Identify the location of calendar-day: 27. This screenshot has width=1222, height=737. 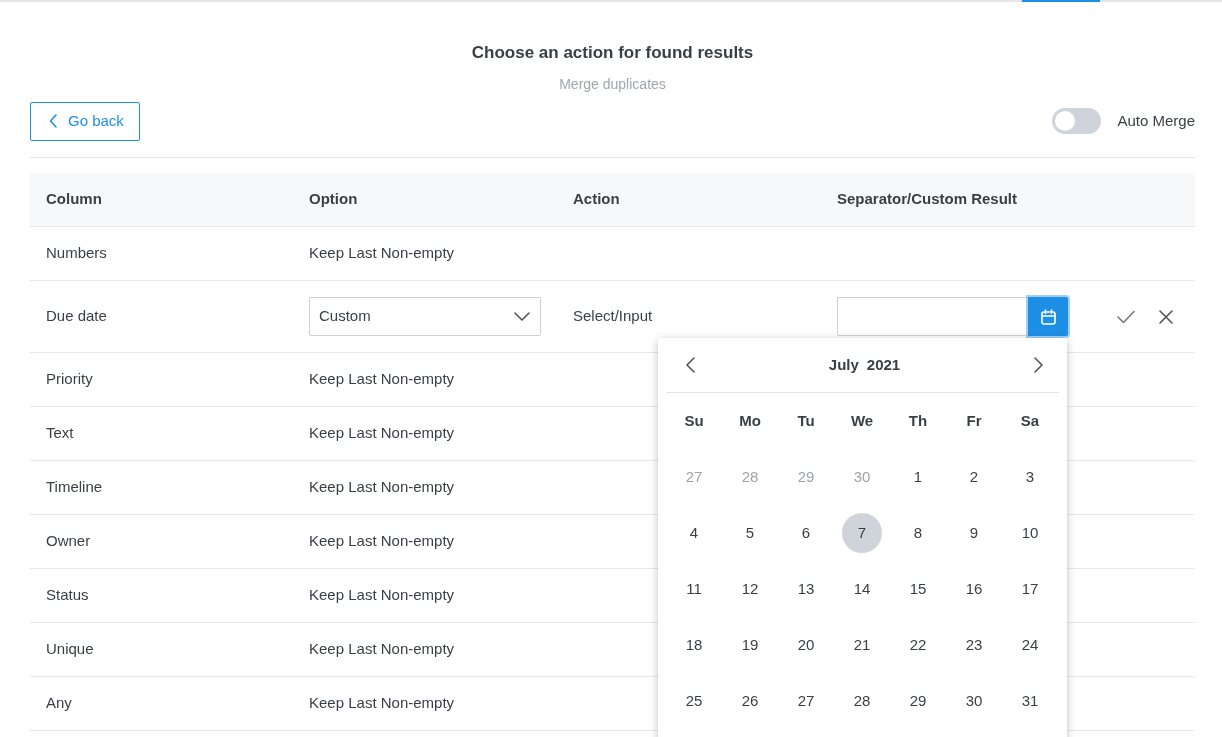
(806, 701).